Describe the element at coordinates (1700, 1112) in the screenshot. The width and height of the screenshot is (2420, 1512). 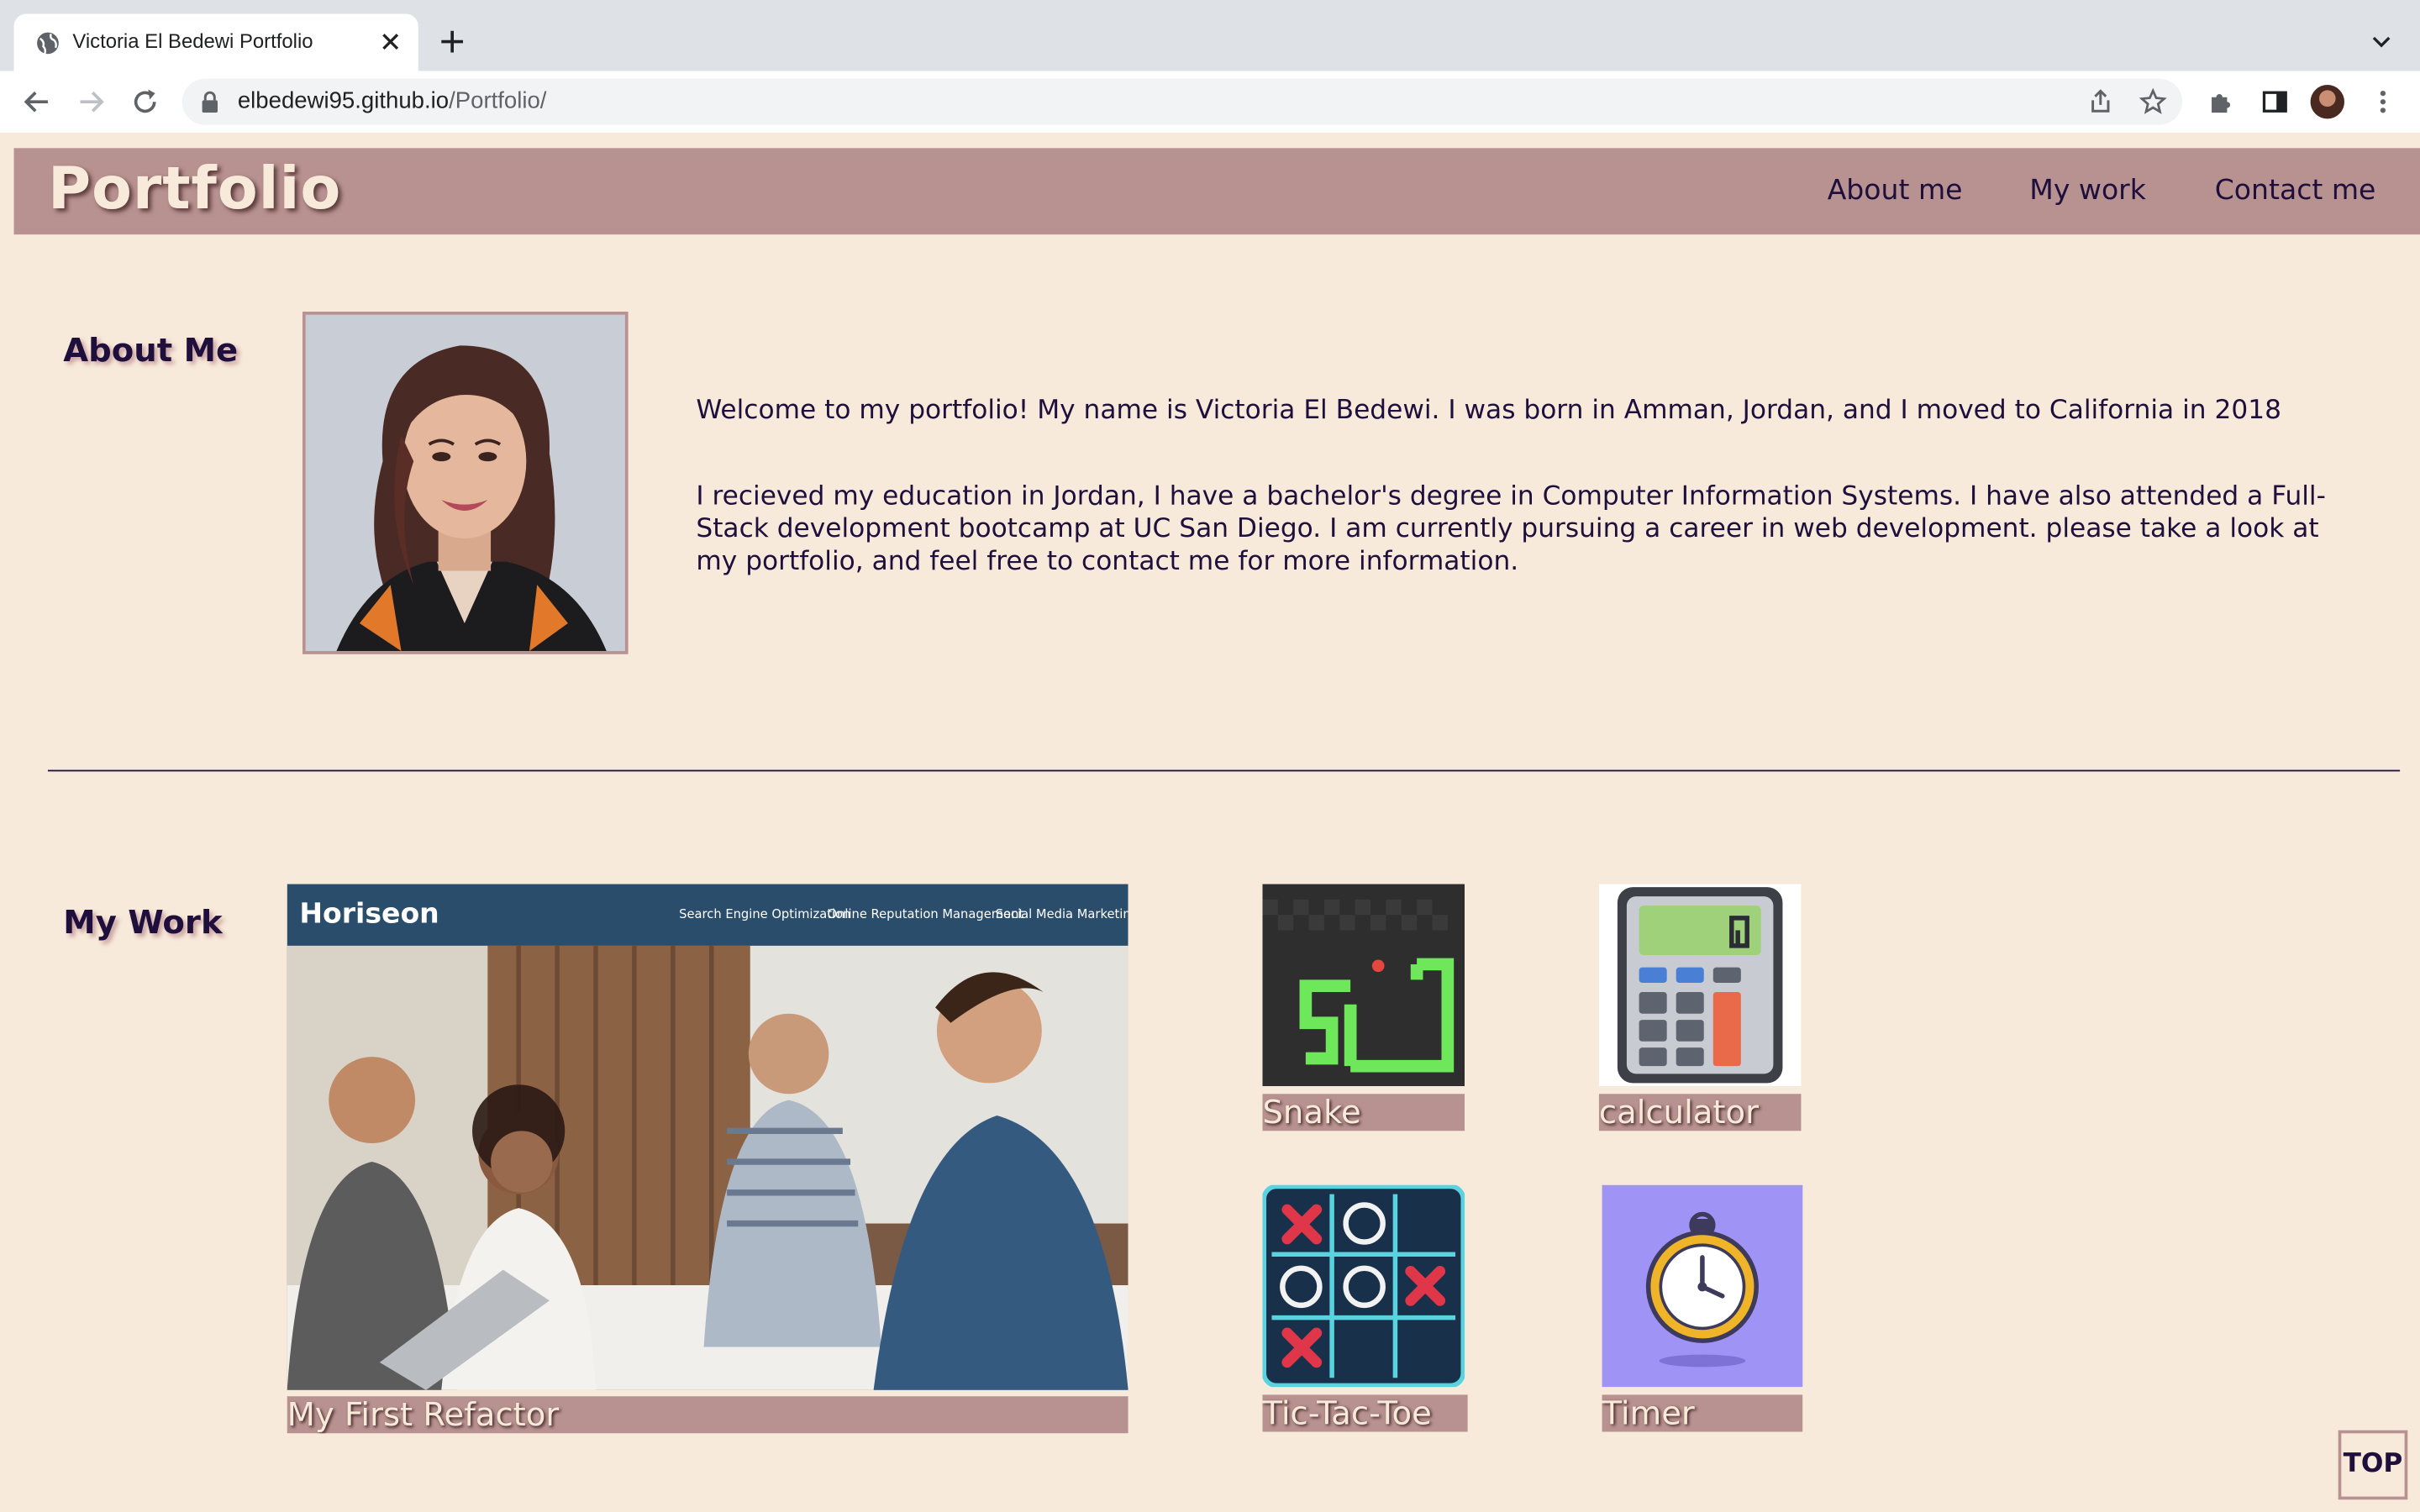
I see `project-caption: calculator` at that location.